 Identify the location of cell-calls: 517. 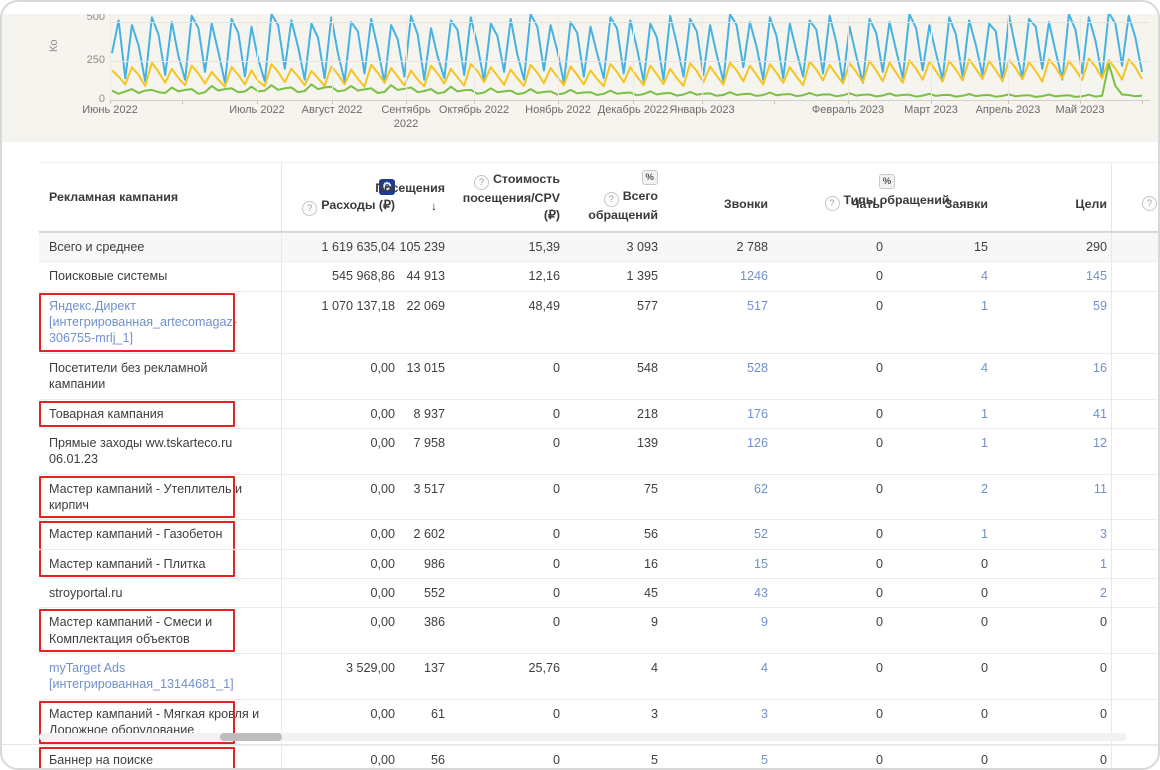
(717, 322).